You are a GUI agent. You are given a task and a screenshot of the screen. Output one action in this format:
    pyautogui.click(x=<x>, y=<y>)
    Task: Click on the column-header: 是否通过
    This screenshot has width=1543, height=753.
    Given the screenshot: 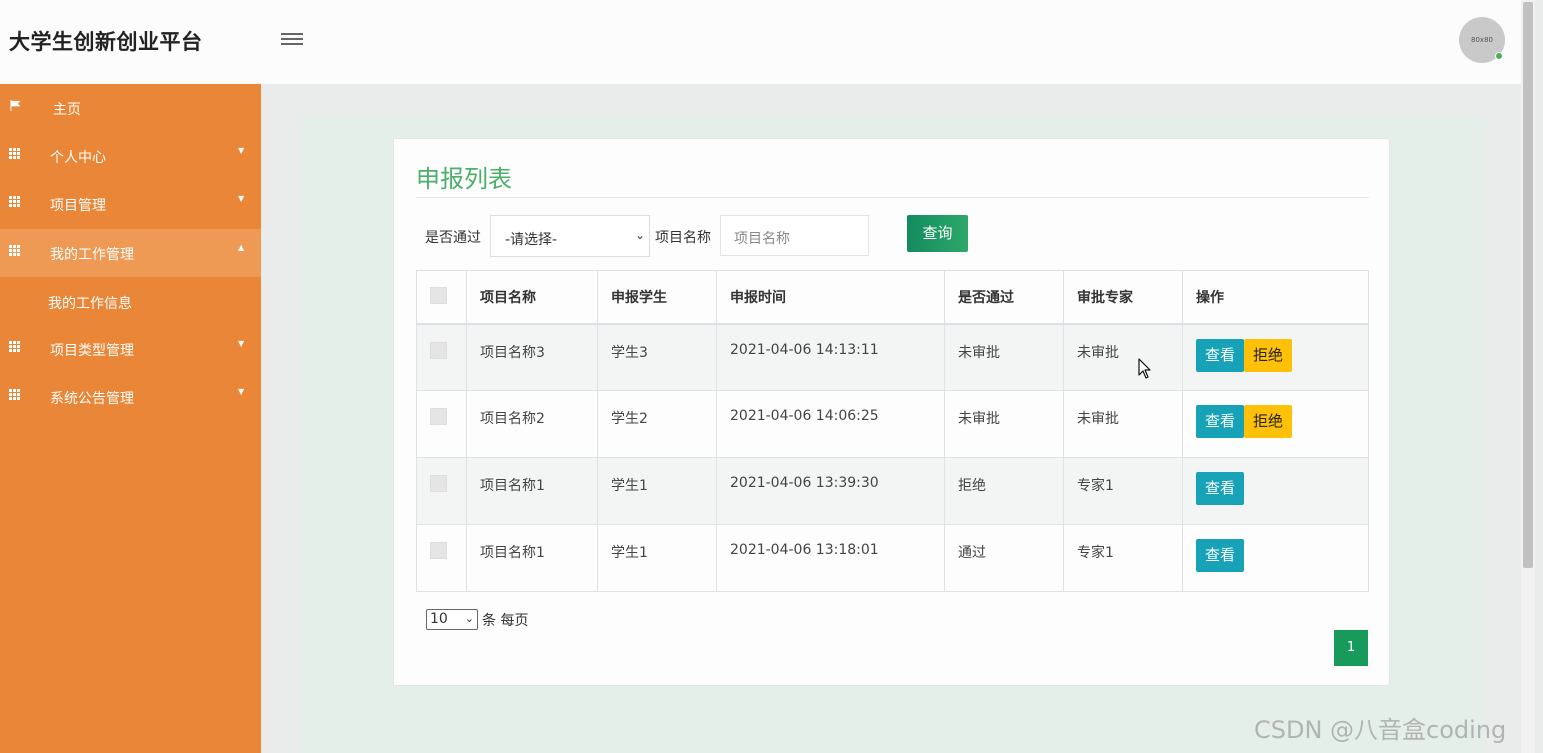 What is the action you would take?
    pyautogui.click(x=1004, y=297)
    